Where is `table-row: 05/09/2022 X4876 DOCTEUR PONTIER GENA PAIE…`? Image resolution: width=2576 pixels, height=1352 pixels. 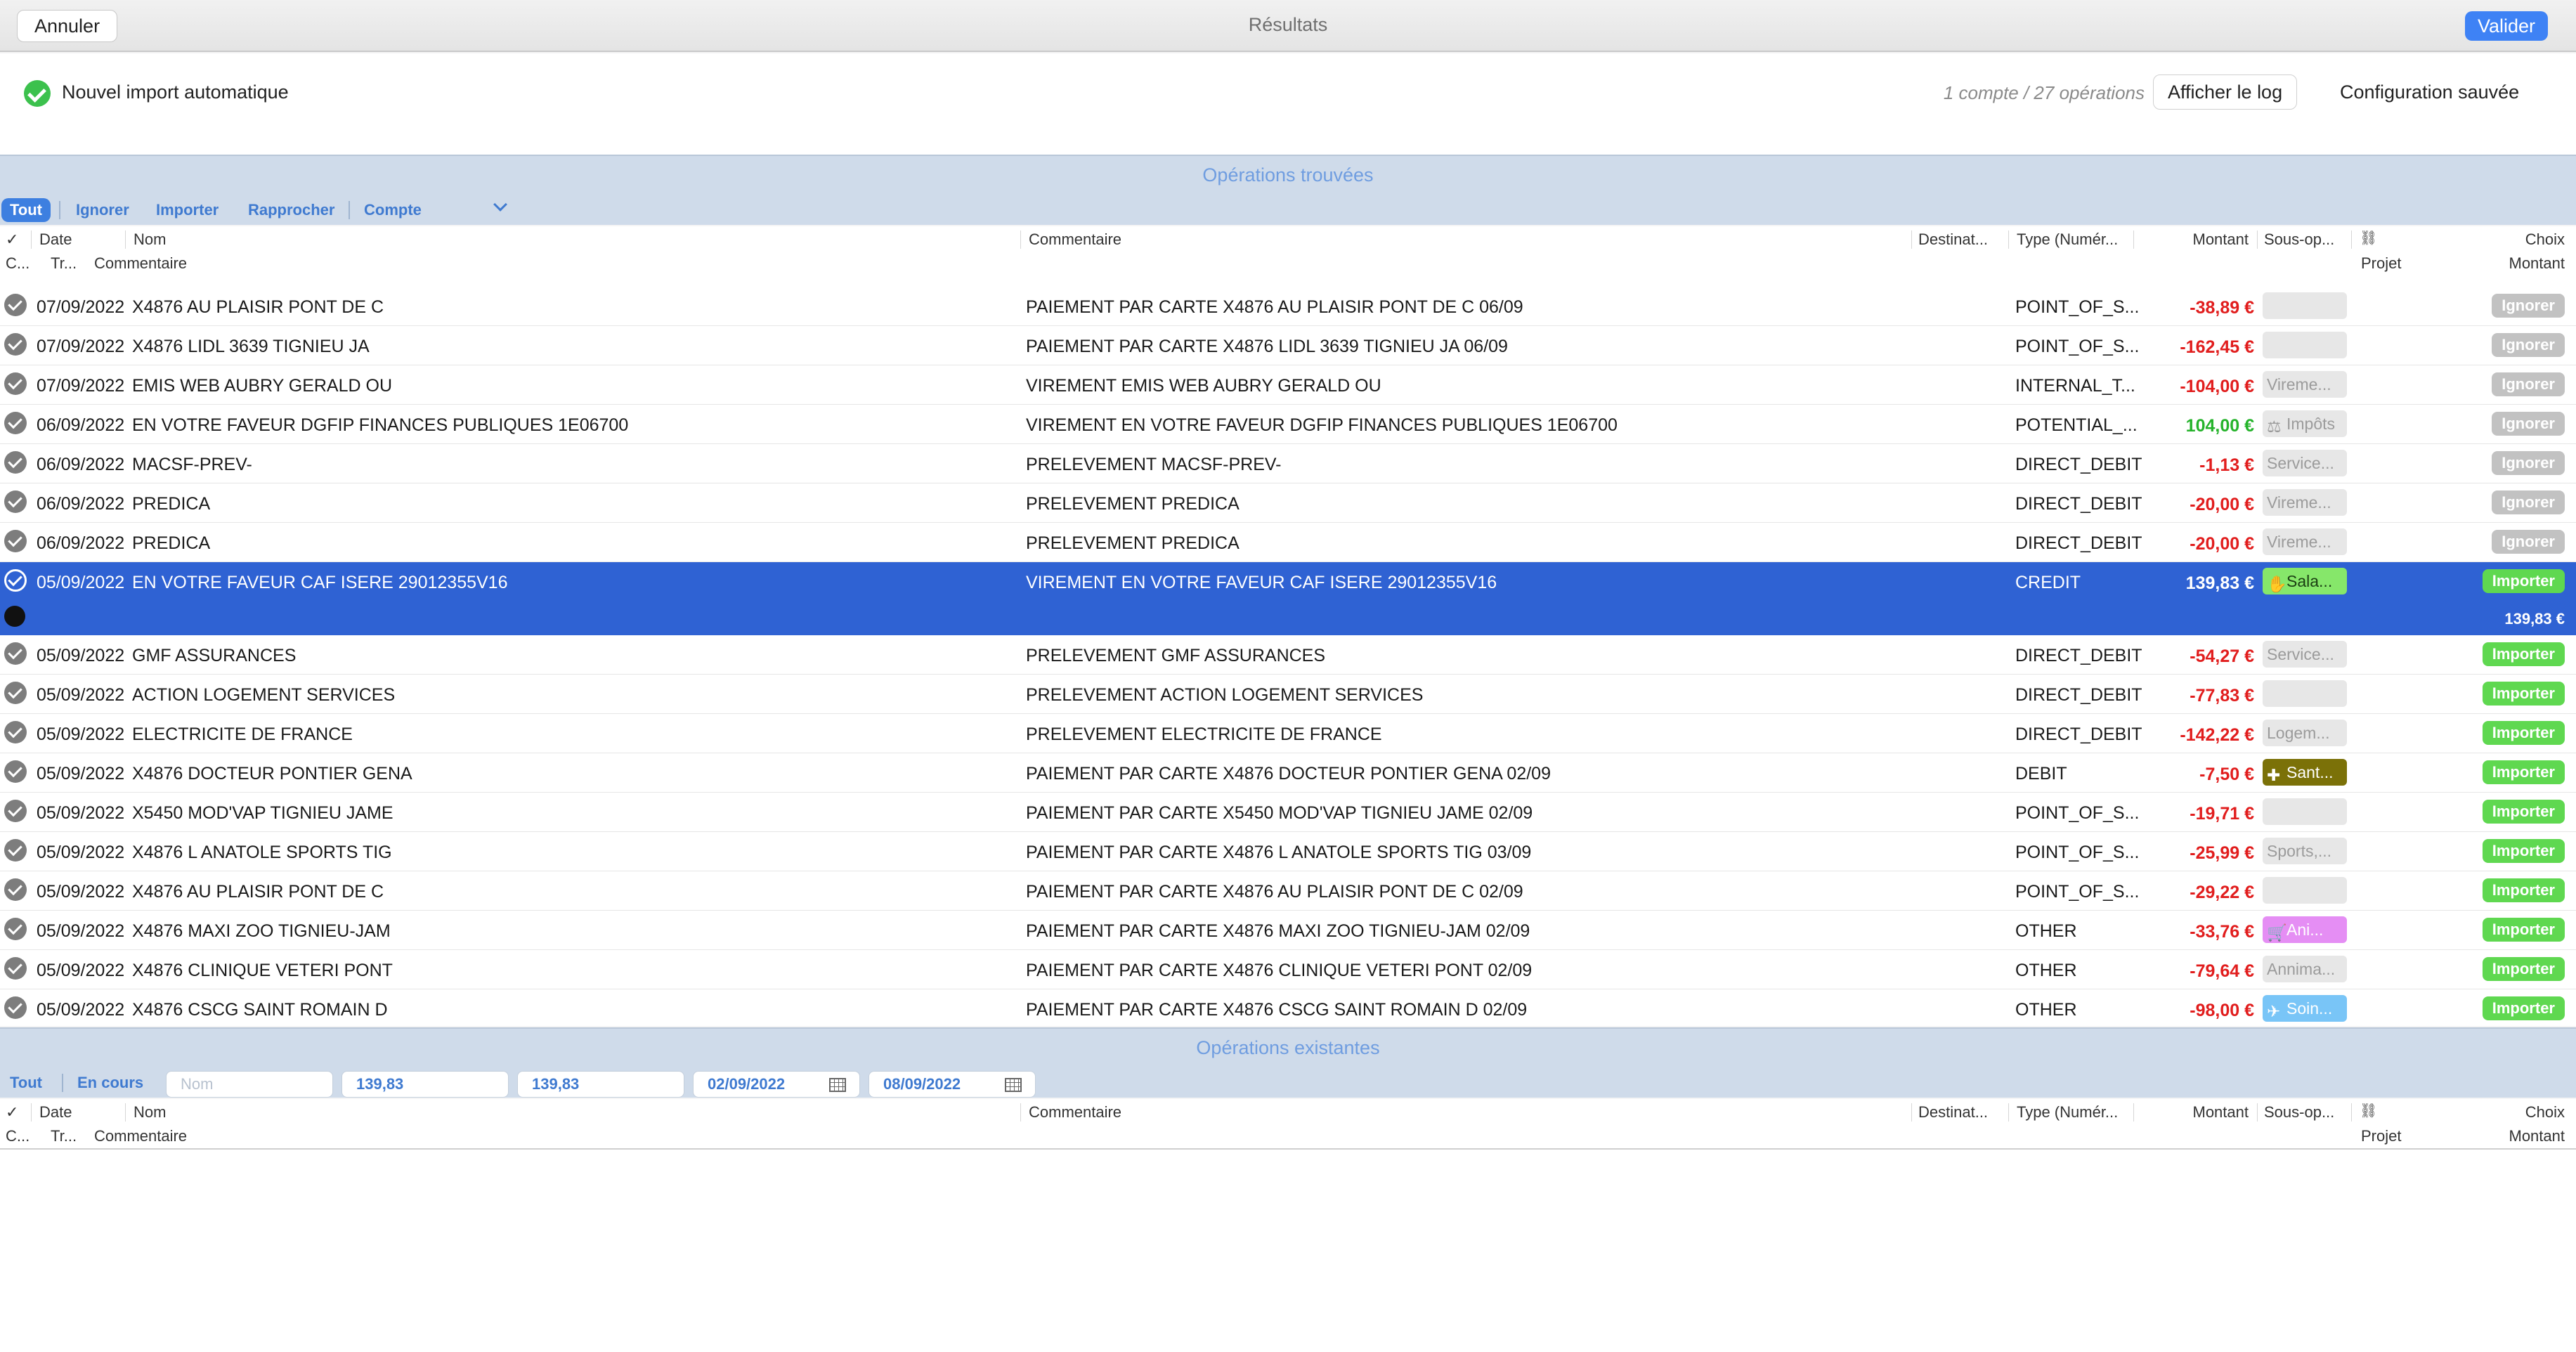 table-row: 05/09/2022 X4876 DOCTEUR PONTIER GENA PAIE… is located at coordinates (1288, 773).